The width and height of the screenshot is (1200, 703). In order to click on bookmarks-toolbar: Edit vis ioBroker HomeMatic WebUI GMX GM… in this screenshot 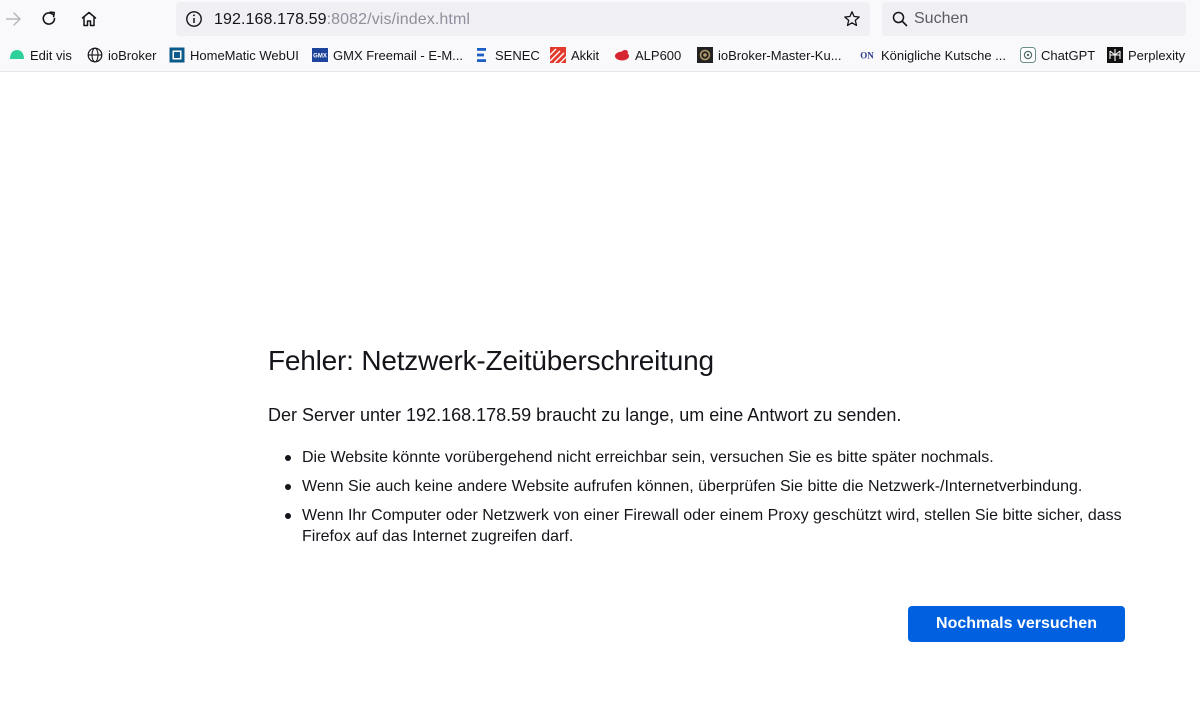, I will do `click(600, 55)`.